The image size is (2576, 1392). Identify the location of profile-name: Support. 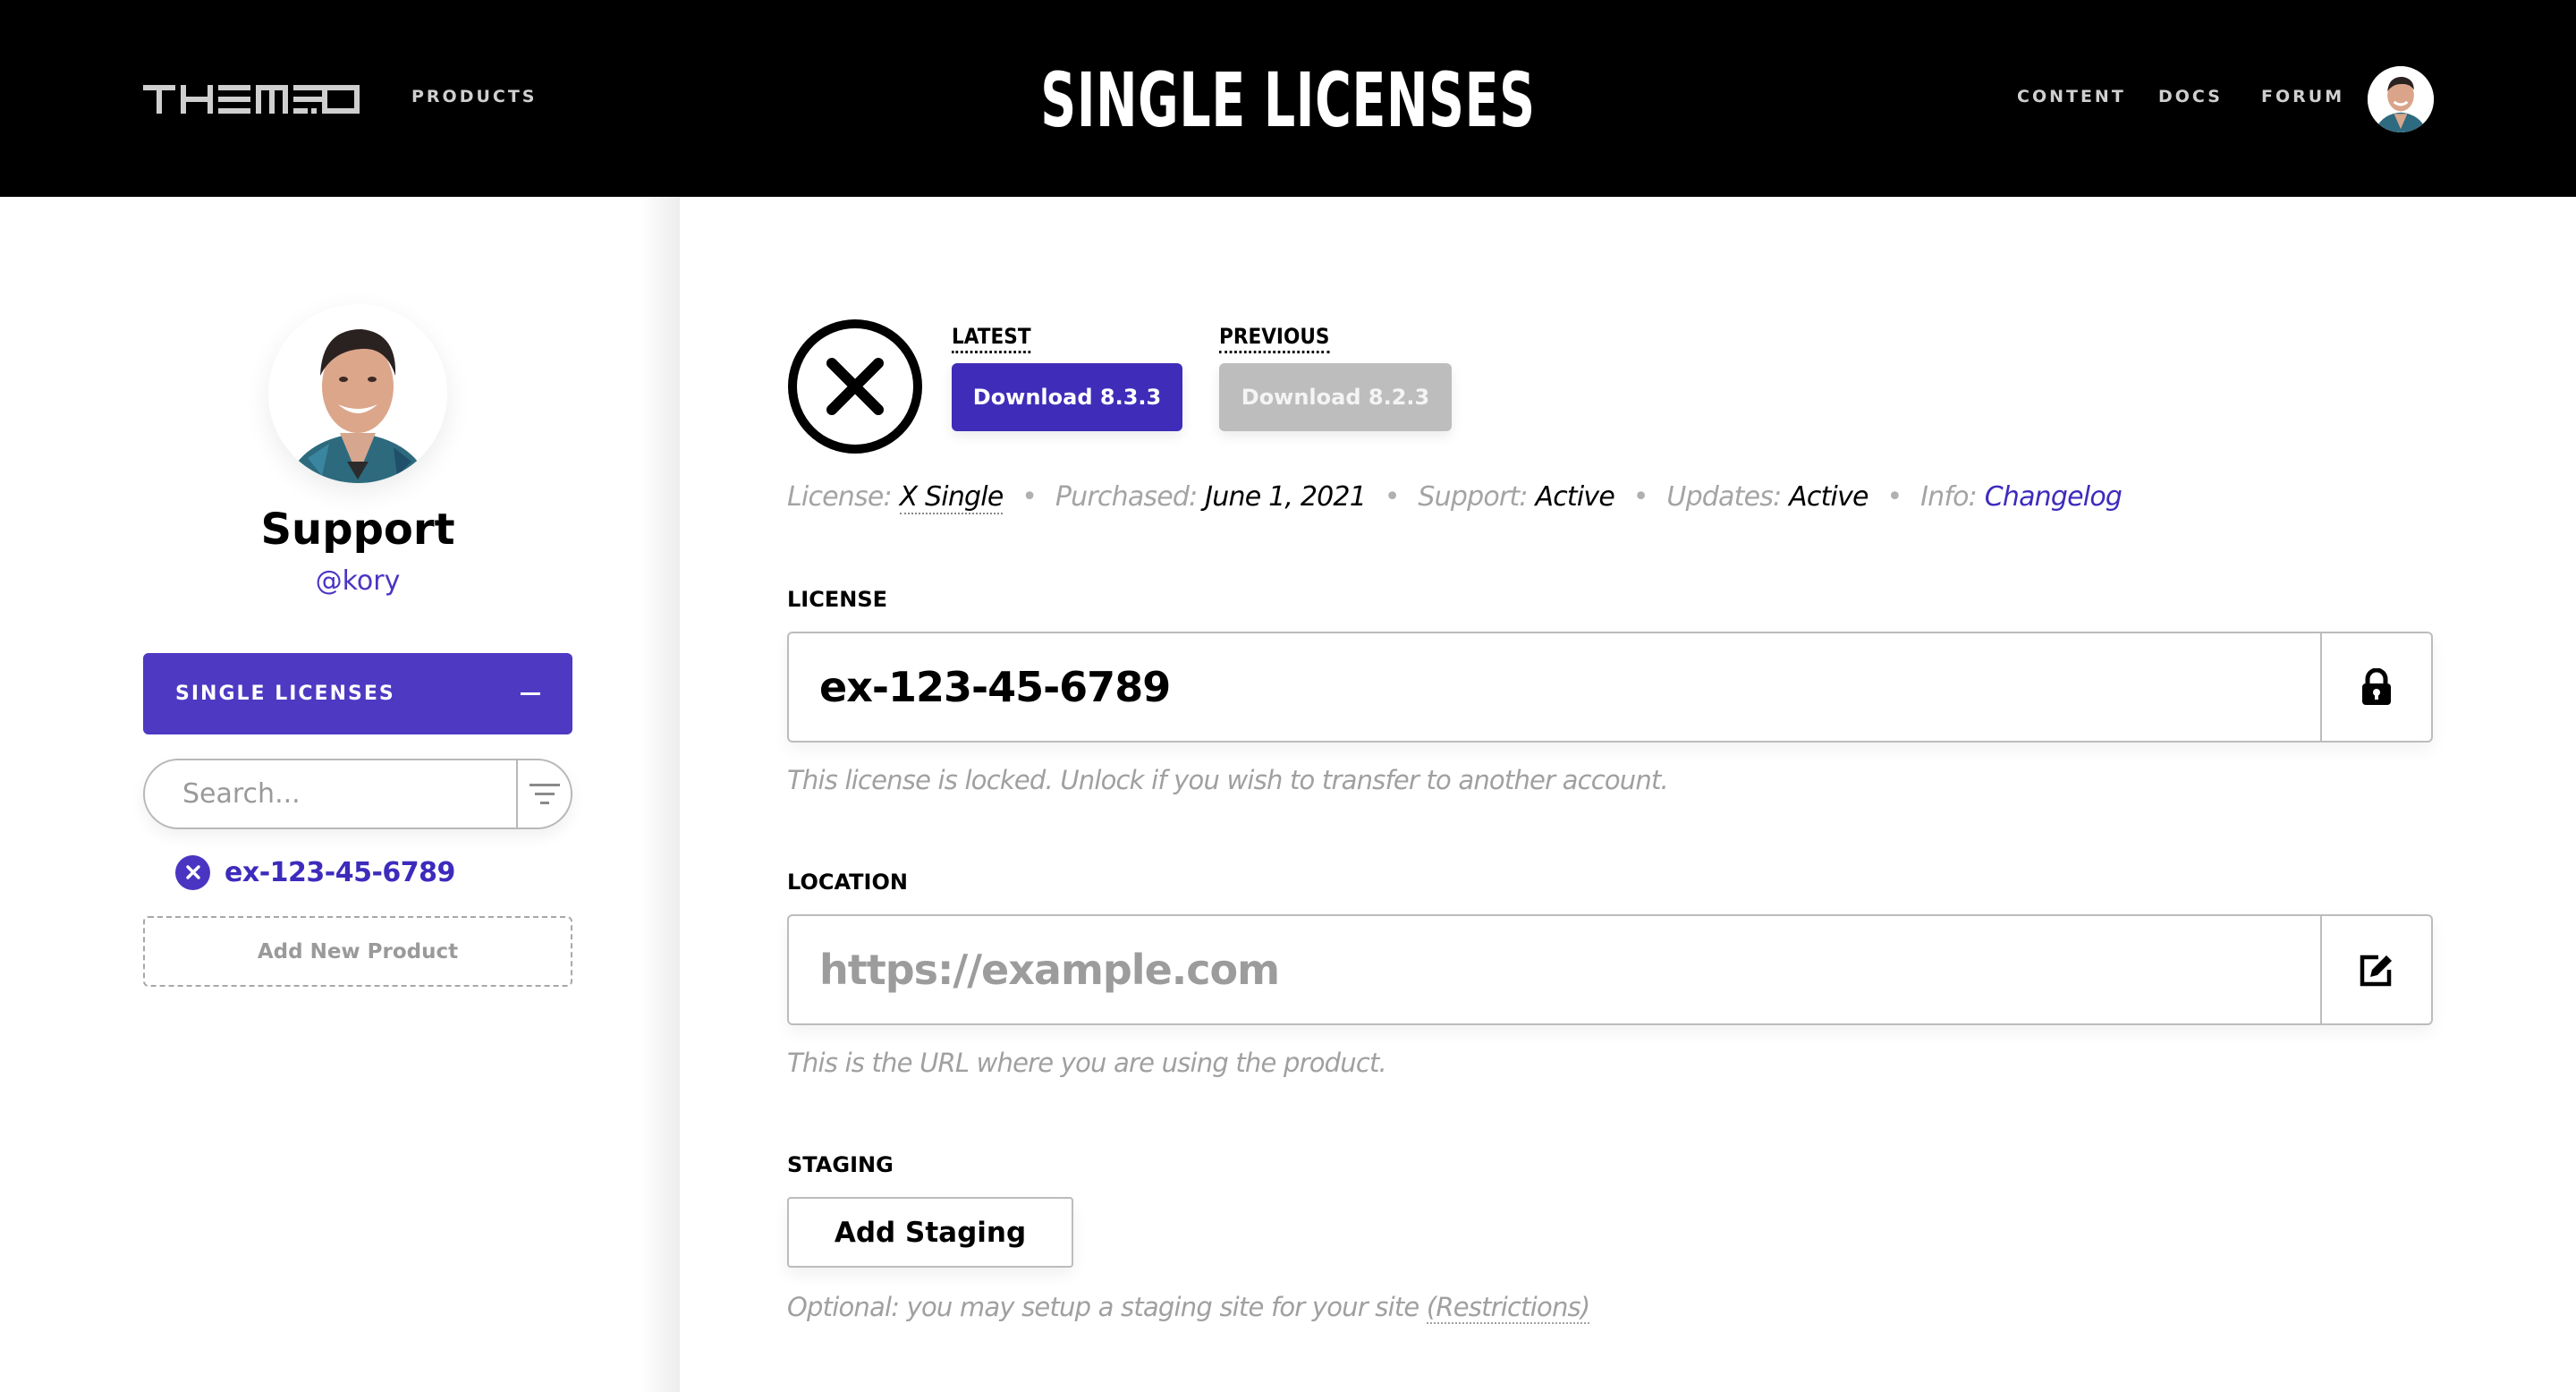
(357, 530).